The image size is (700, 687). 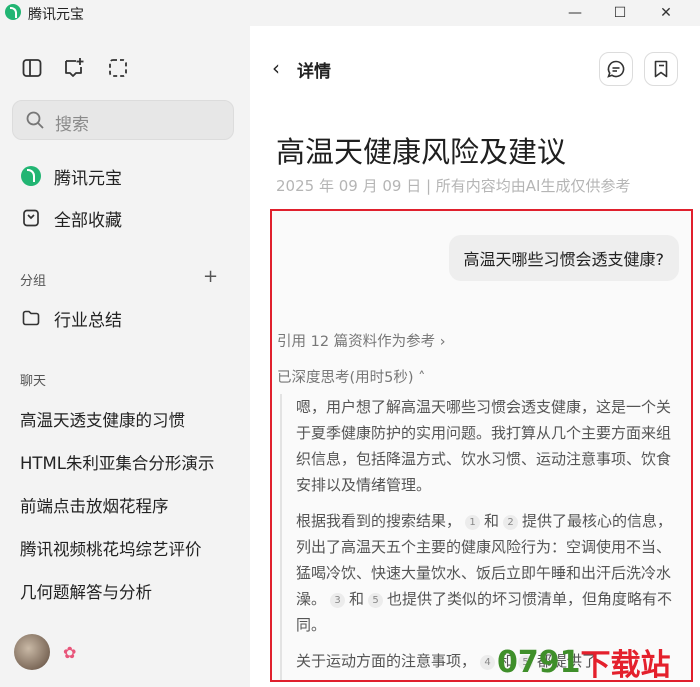 What do you see at coordinates (88, 220) in the screenshot?
I see `nav-item-label: 全部收藏` at bounding box center [88, 220].